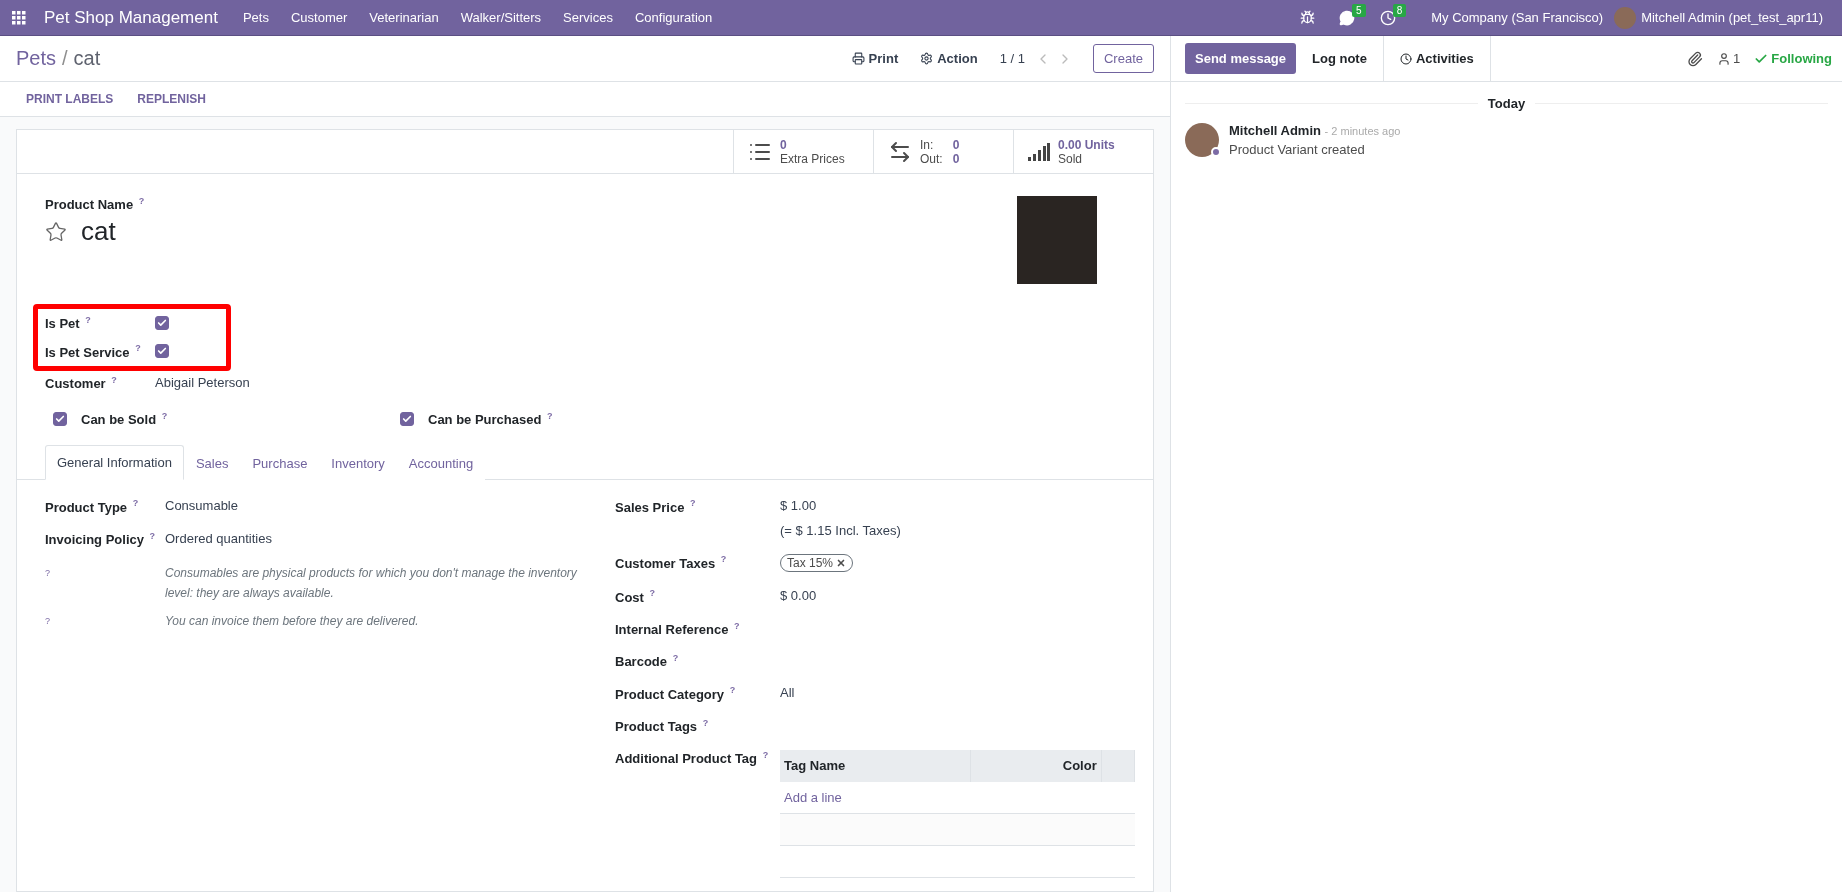 The width and height of the screenshot is (1842, 892). What do you see at coordinates (202, 383) in the screenshot?
I see `field-value: Abigail Peterson` at bounding box center [202, 383].